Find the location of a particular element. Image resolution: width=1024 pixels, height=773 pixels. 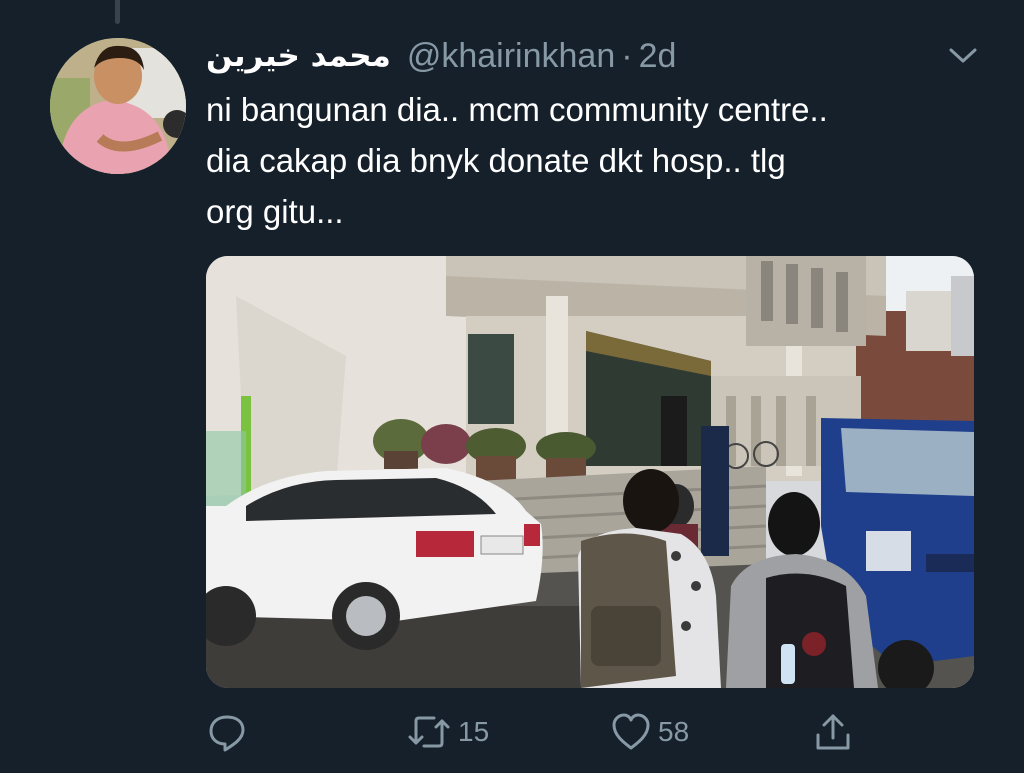

display-name: محمد خيرين is located at coordinates (298, 56).